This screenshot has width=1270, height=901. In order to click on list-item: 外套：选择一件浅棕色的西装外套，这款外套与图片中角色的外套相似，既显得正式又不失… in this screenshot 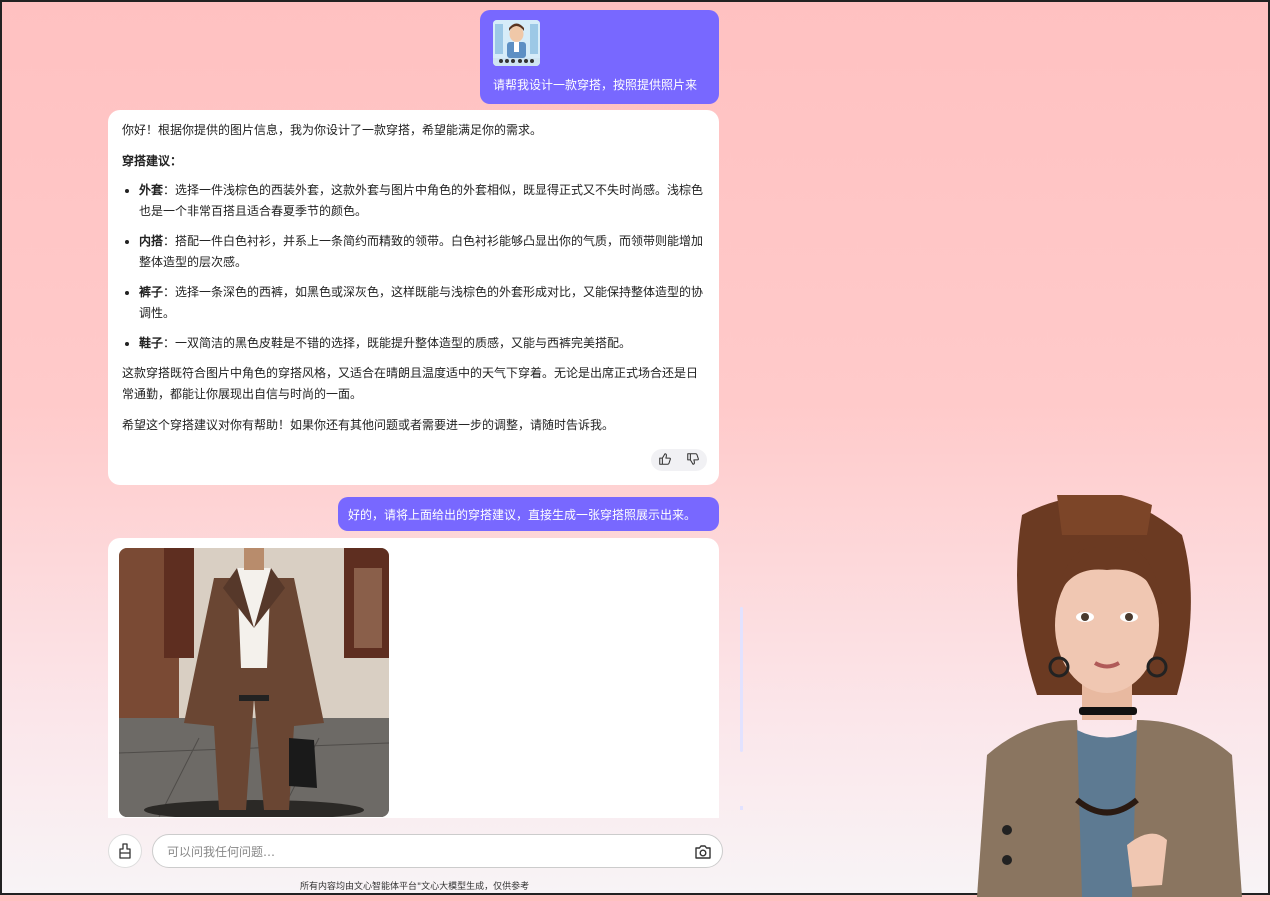, I will do `click(422, 201)`.